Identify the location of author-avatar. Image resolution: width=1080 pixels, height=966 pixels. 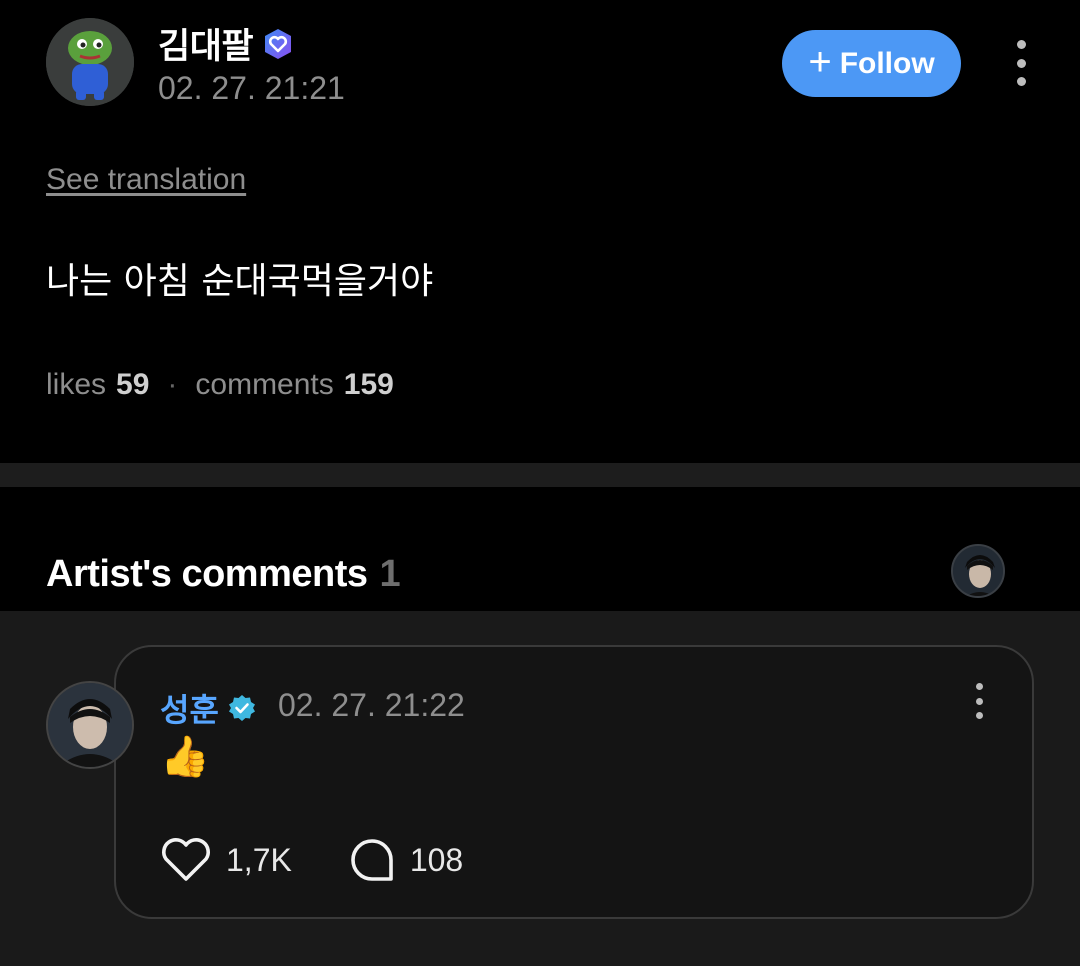
(90, 62).